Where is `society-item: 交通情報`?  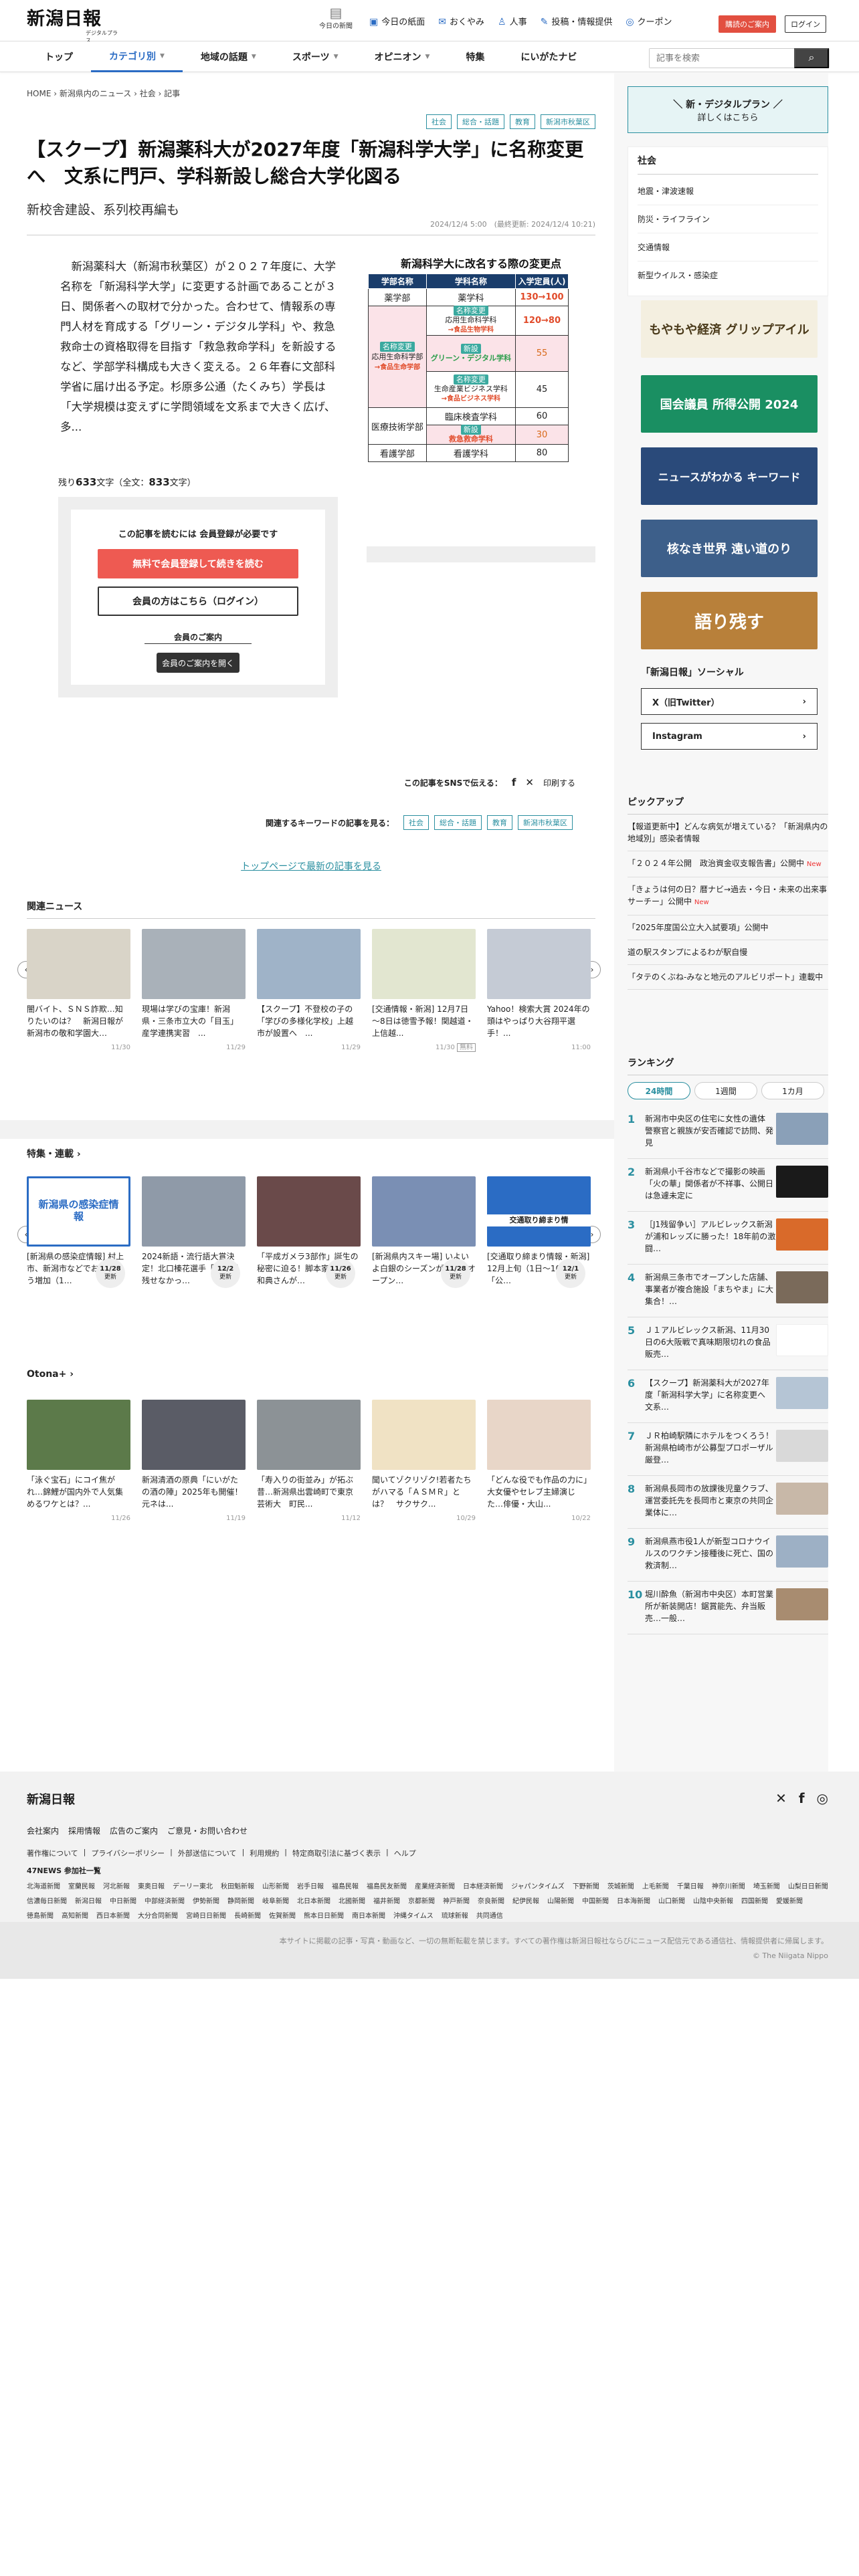
society-item: 交通情報 is located at coordinates (728, 247).